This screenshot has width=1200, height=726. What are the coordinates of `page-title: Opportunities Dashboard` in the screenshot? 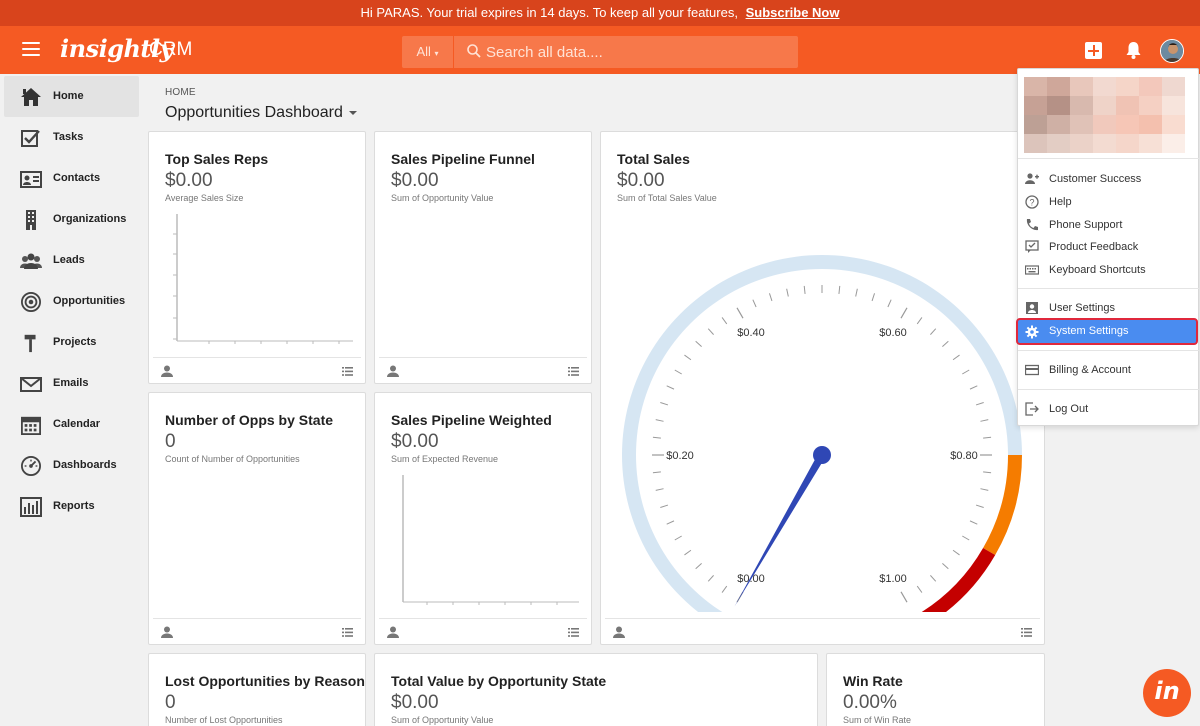 It's located at (261, 113).